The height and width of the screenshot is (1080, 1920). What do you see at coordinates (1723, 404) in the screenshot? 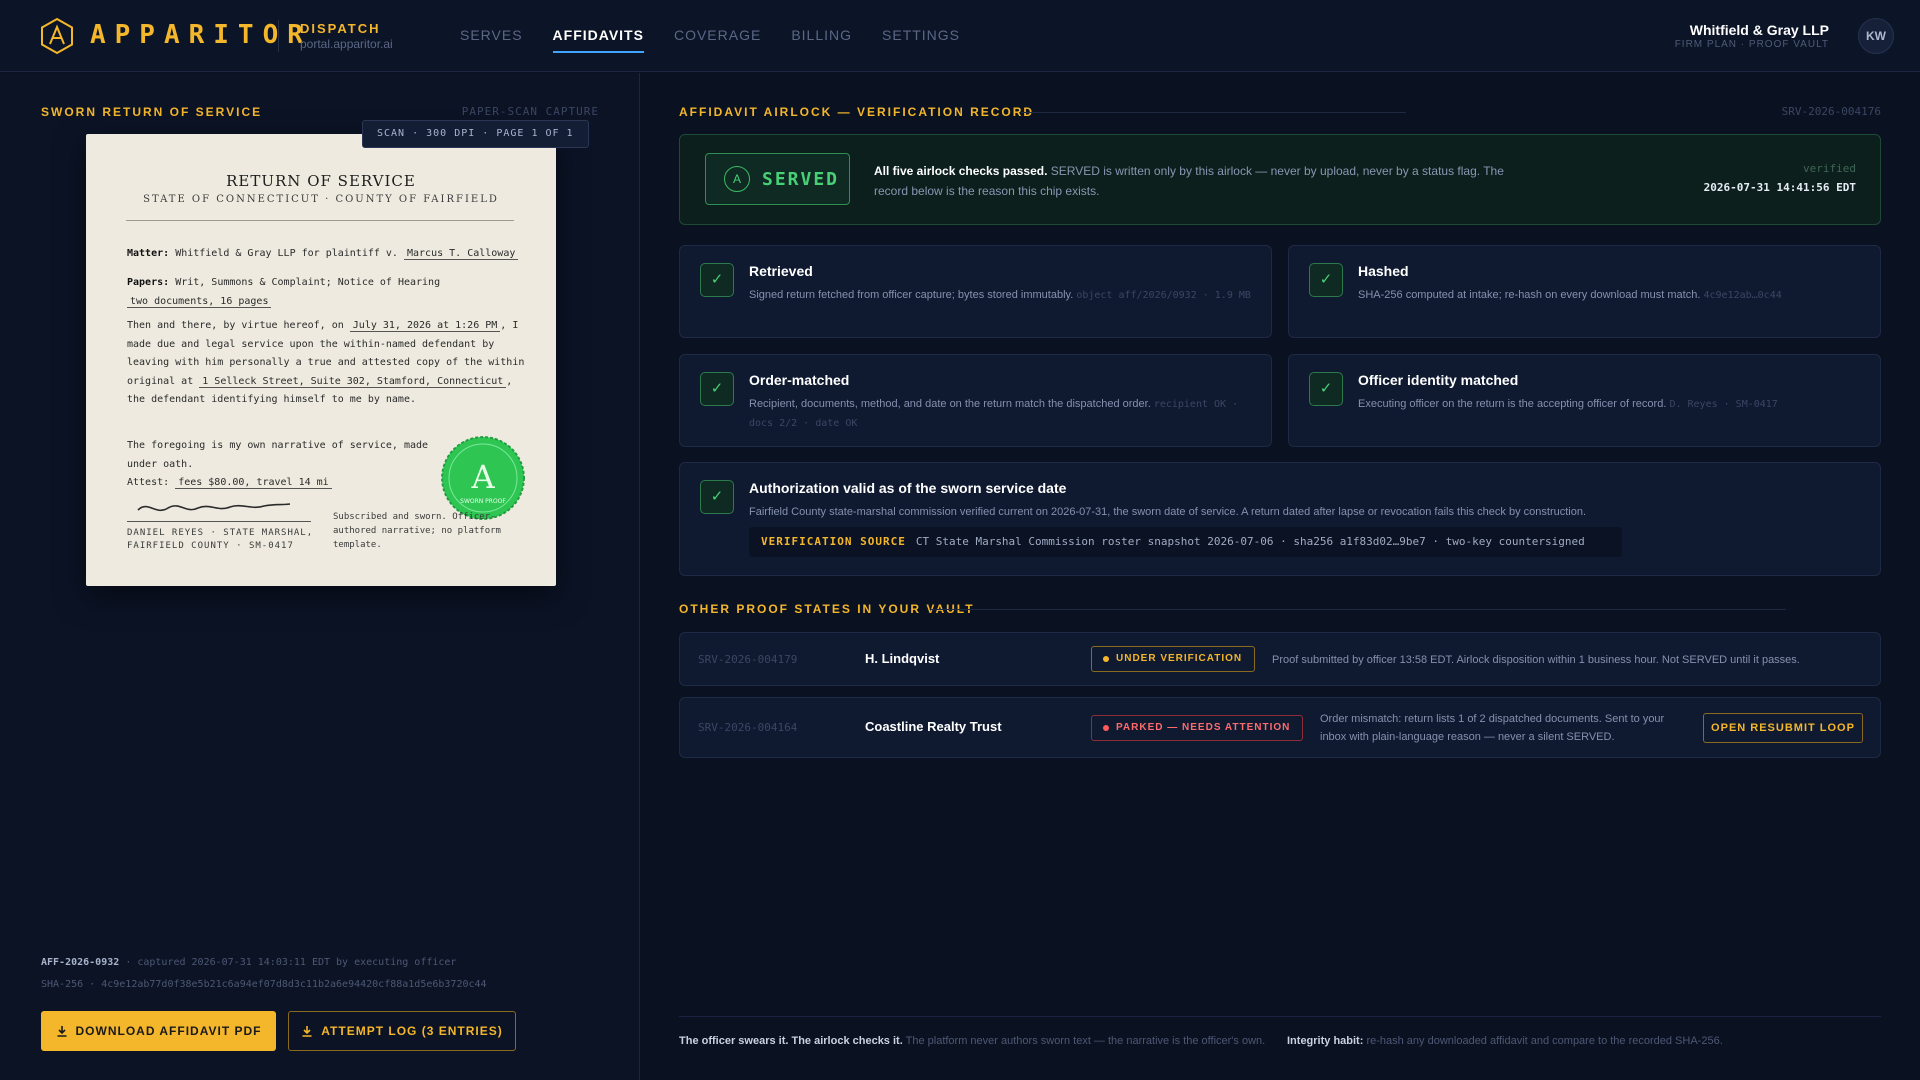
I see `check-meta: D. Reyes · SM-0417` at bounding box center [1723, 404].